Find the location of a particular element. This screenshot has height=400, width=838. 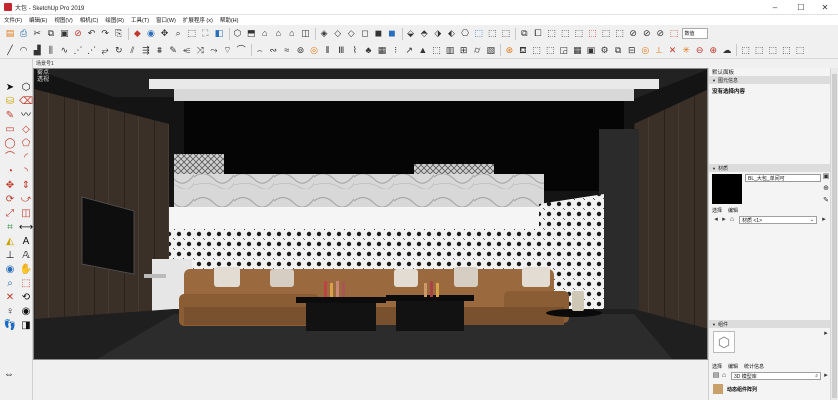

select-icon: ➤ is located at coordinates (10, 87).